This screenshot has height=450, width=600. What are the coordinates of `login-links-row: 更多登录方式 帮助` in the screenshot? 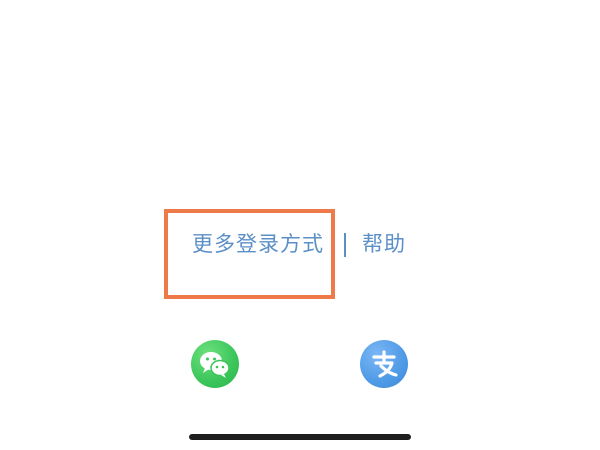 It's located at (300, 244).